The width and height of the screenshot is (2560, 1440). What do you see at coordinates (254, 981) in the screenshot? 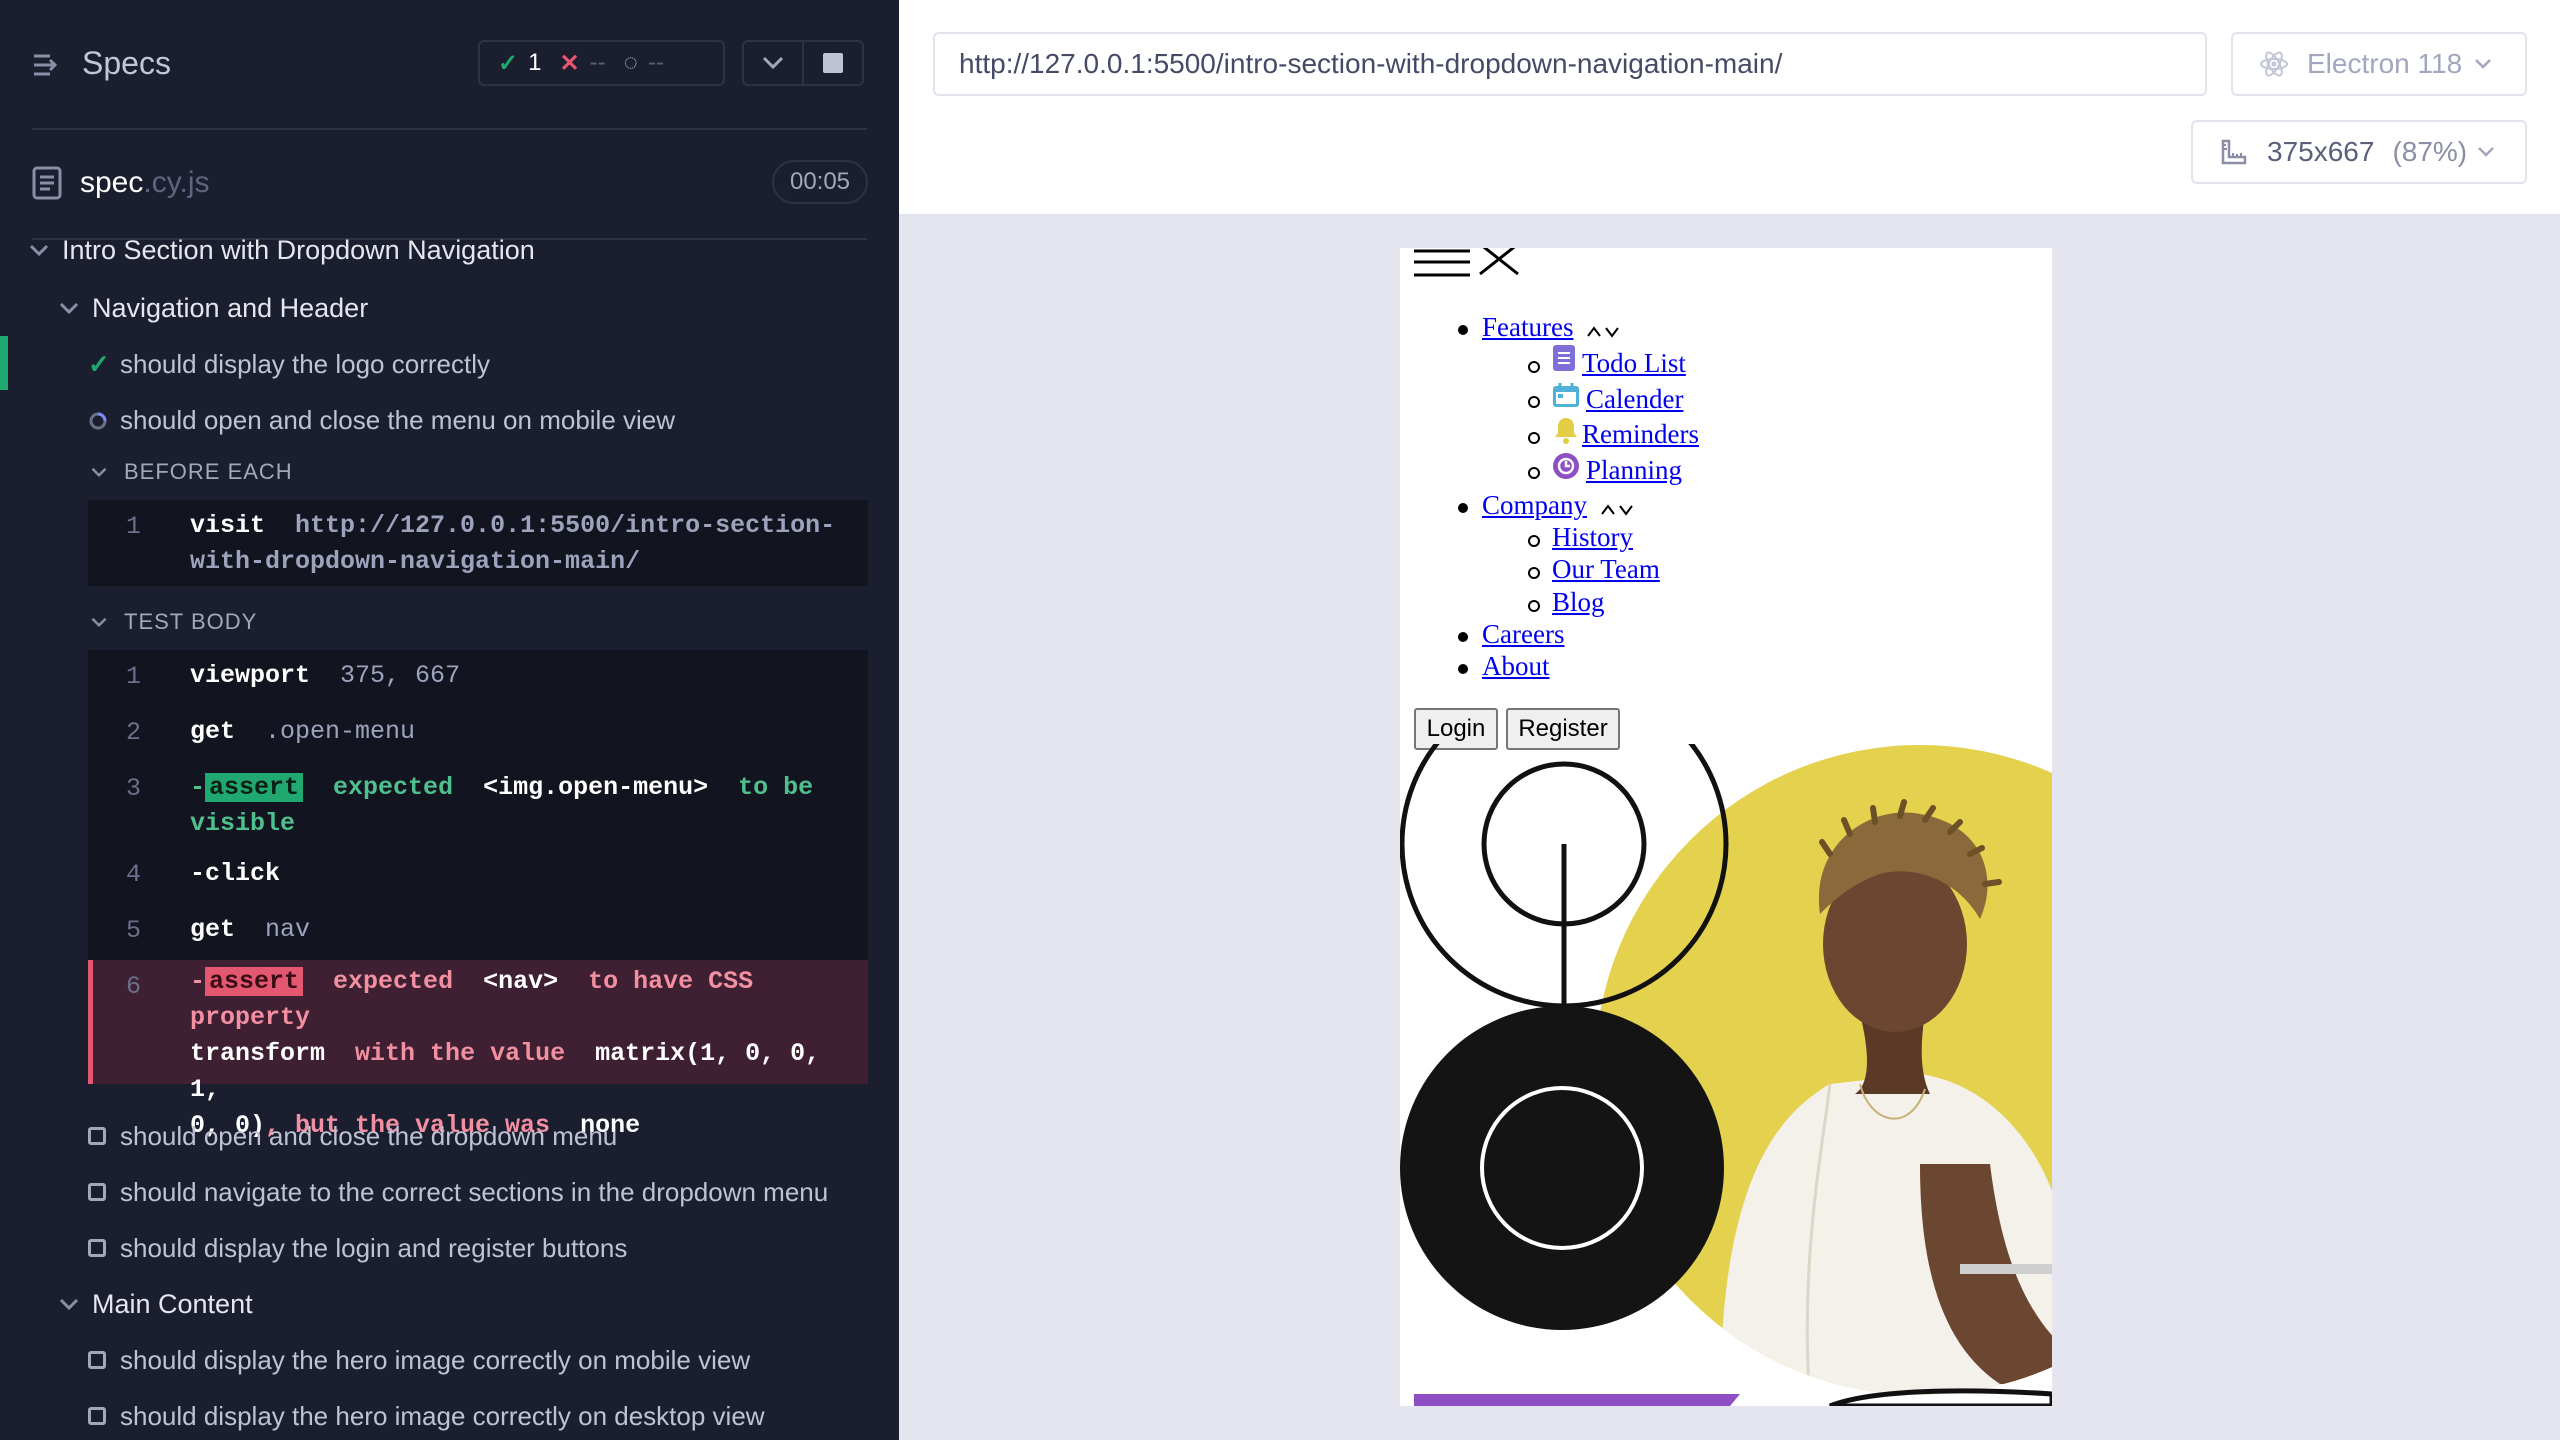
I see `assert-chip: assert` at bounding box center [254, 981].